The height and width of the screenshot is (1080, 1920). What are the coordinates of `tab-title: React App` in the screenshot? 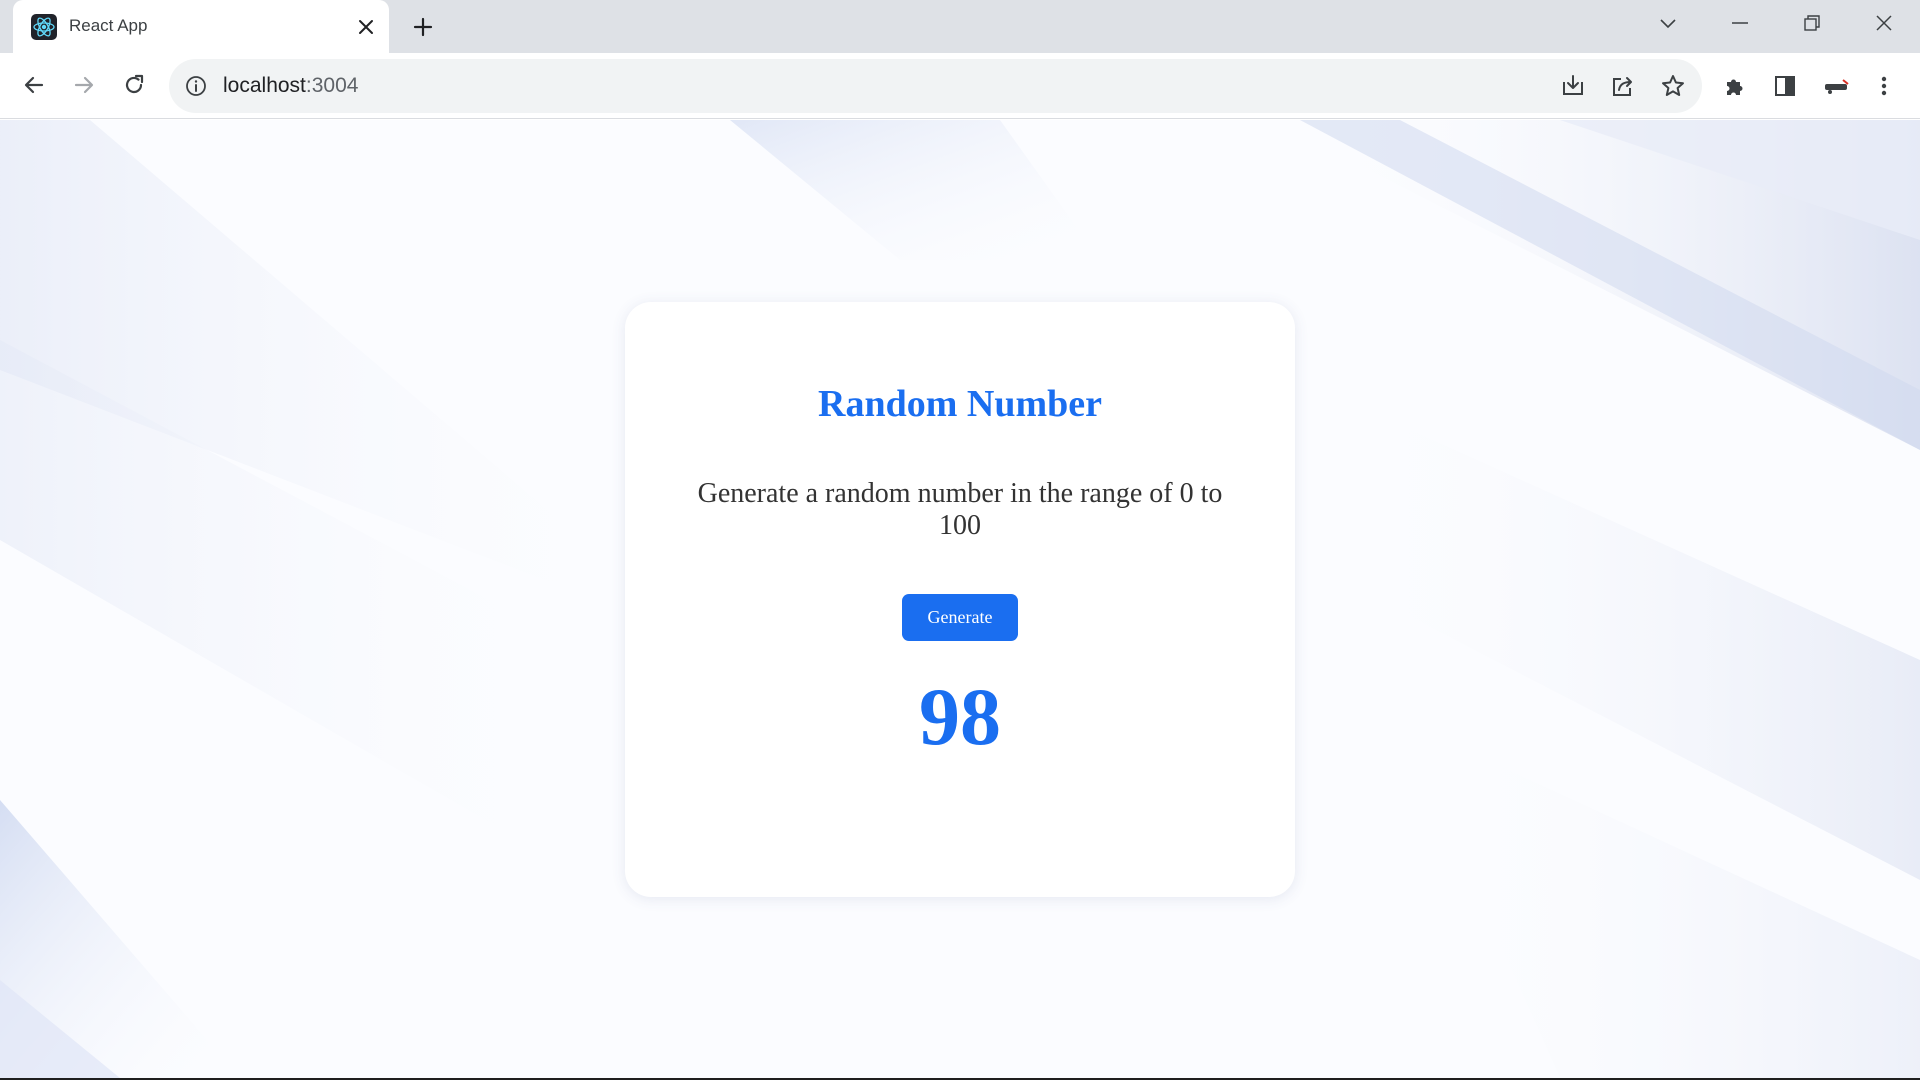 It's located at (108, 25).